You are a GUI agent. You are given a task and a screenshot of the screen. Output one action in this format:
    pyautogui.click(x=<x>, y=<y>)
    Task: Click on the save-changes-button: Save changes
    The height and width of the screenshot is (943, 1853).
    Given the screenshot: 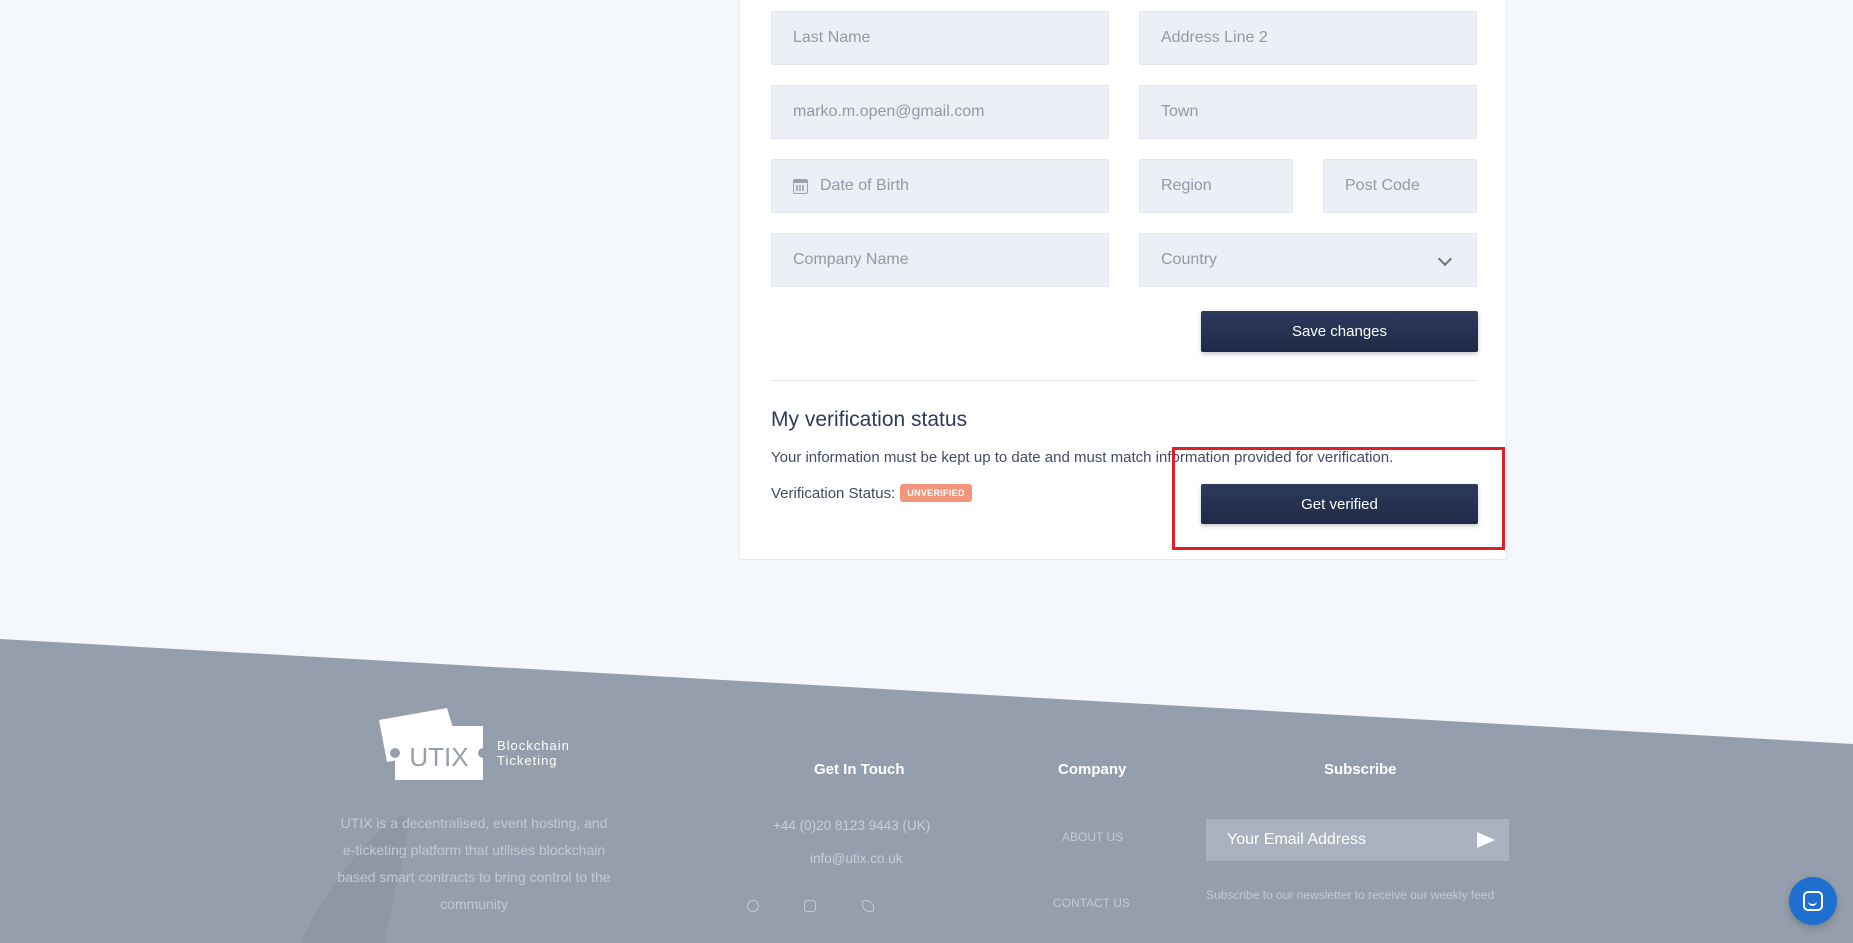 What is the action you would take?
    pyautogui.click(x=1339, y=331)
    